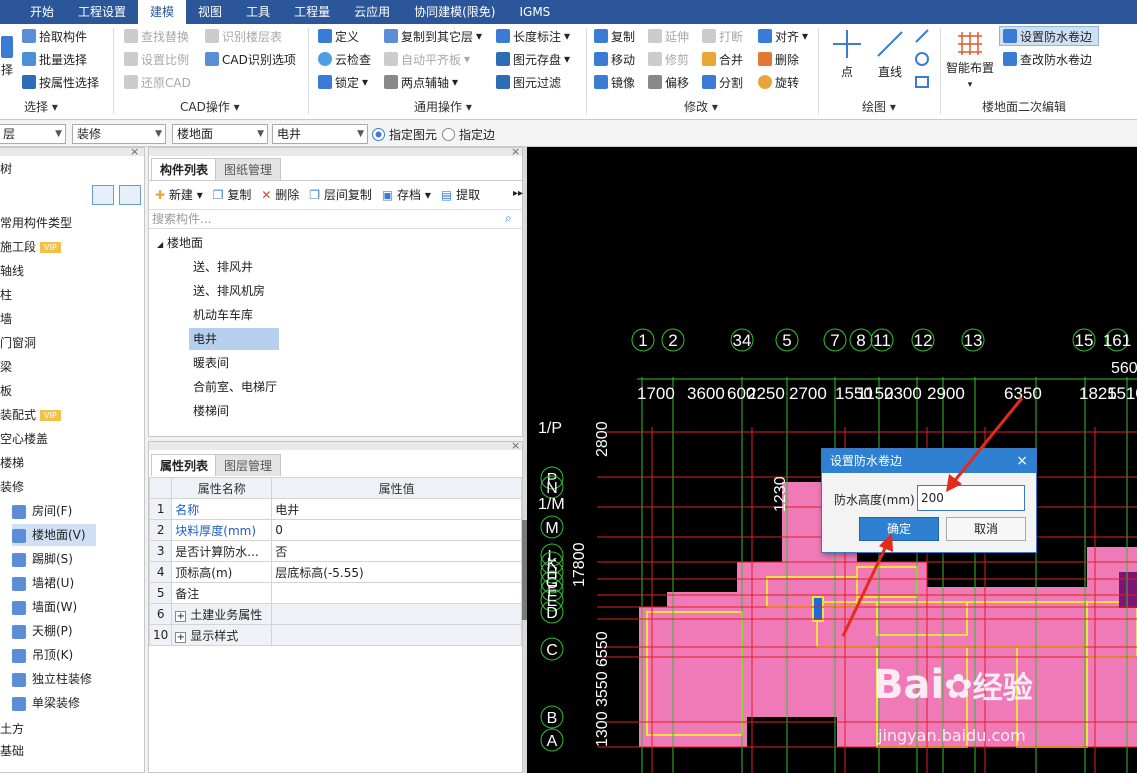 The image size is (1137, 773). I want to click on tree-item: 装修, so click(12, 487).